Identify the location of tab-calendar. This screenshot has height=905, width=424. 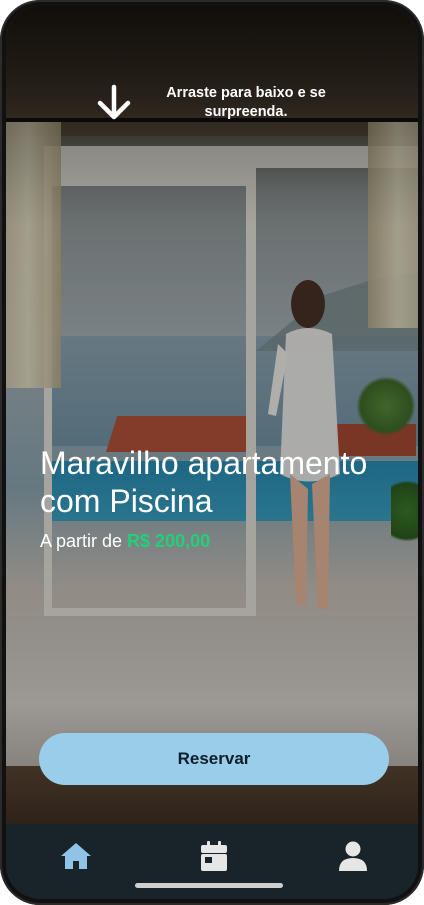
(214, 856).